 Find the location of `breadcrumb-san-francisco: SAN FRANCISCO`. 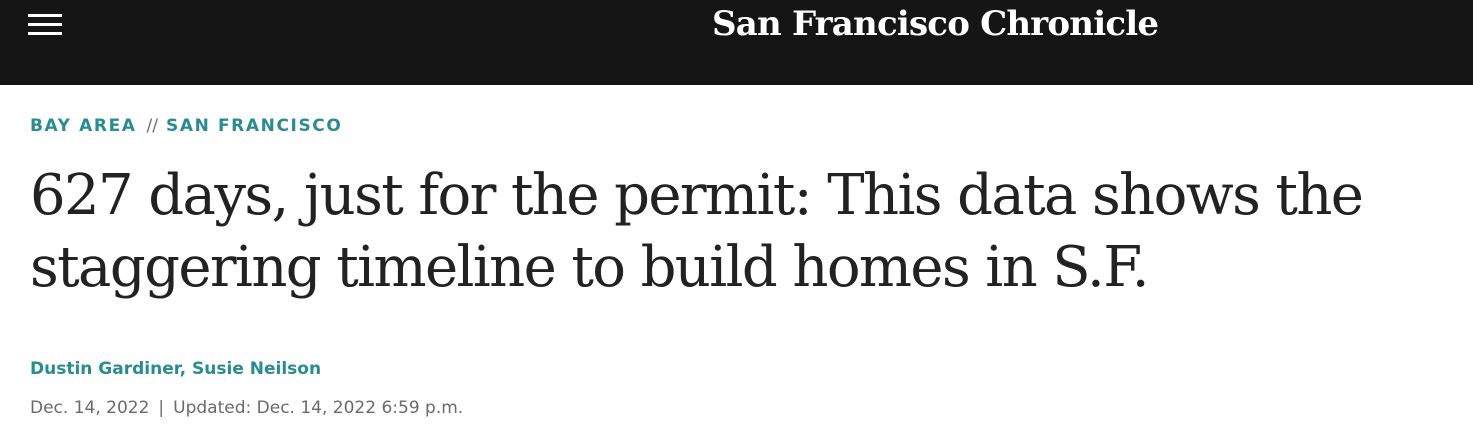

breadcrumb-san-francisco: SAN FRANCISCO is located at coordinates (254, 126).